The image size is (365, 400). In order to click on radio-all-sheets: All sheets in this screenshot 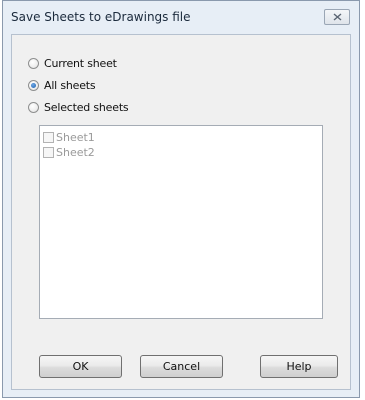, I will do `click(62, 85)`.